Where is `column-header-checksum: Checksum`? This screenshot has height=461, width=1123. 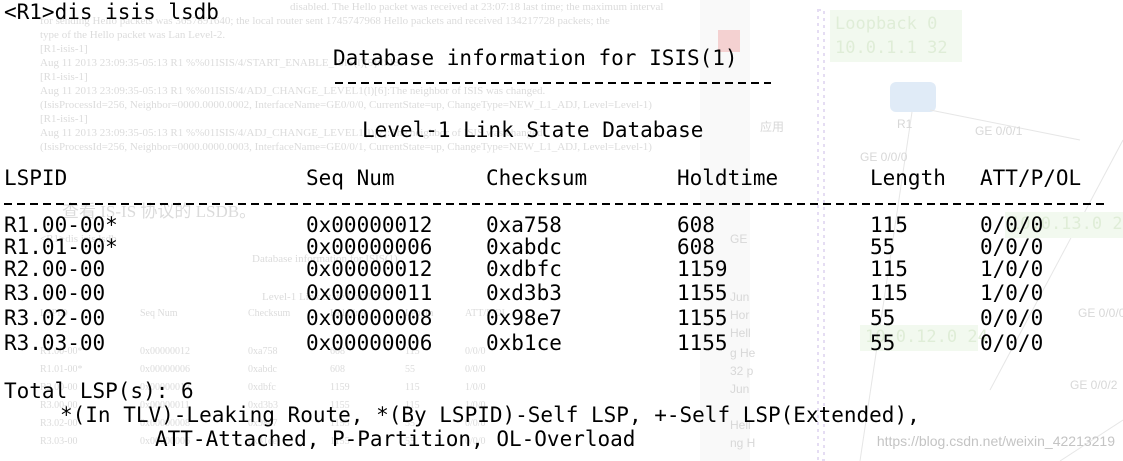 column-header-checksum: Checksum is located at coordinates (537, 178).